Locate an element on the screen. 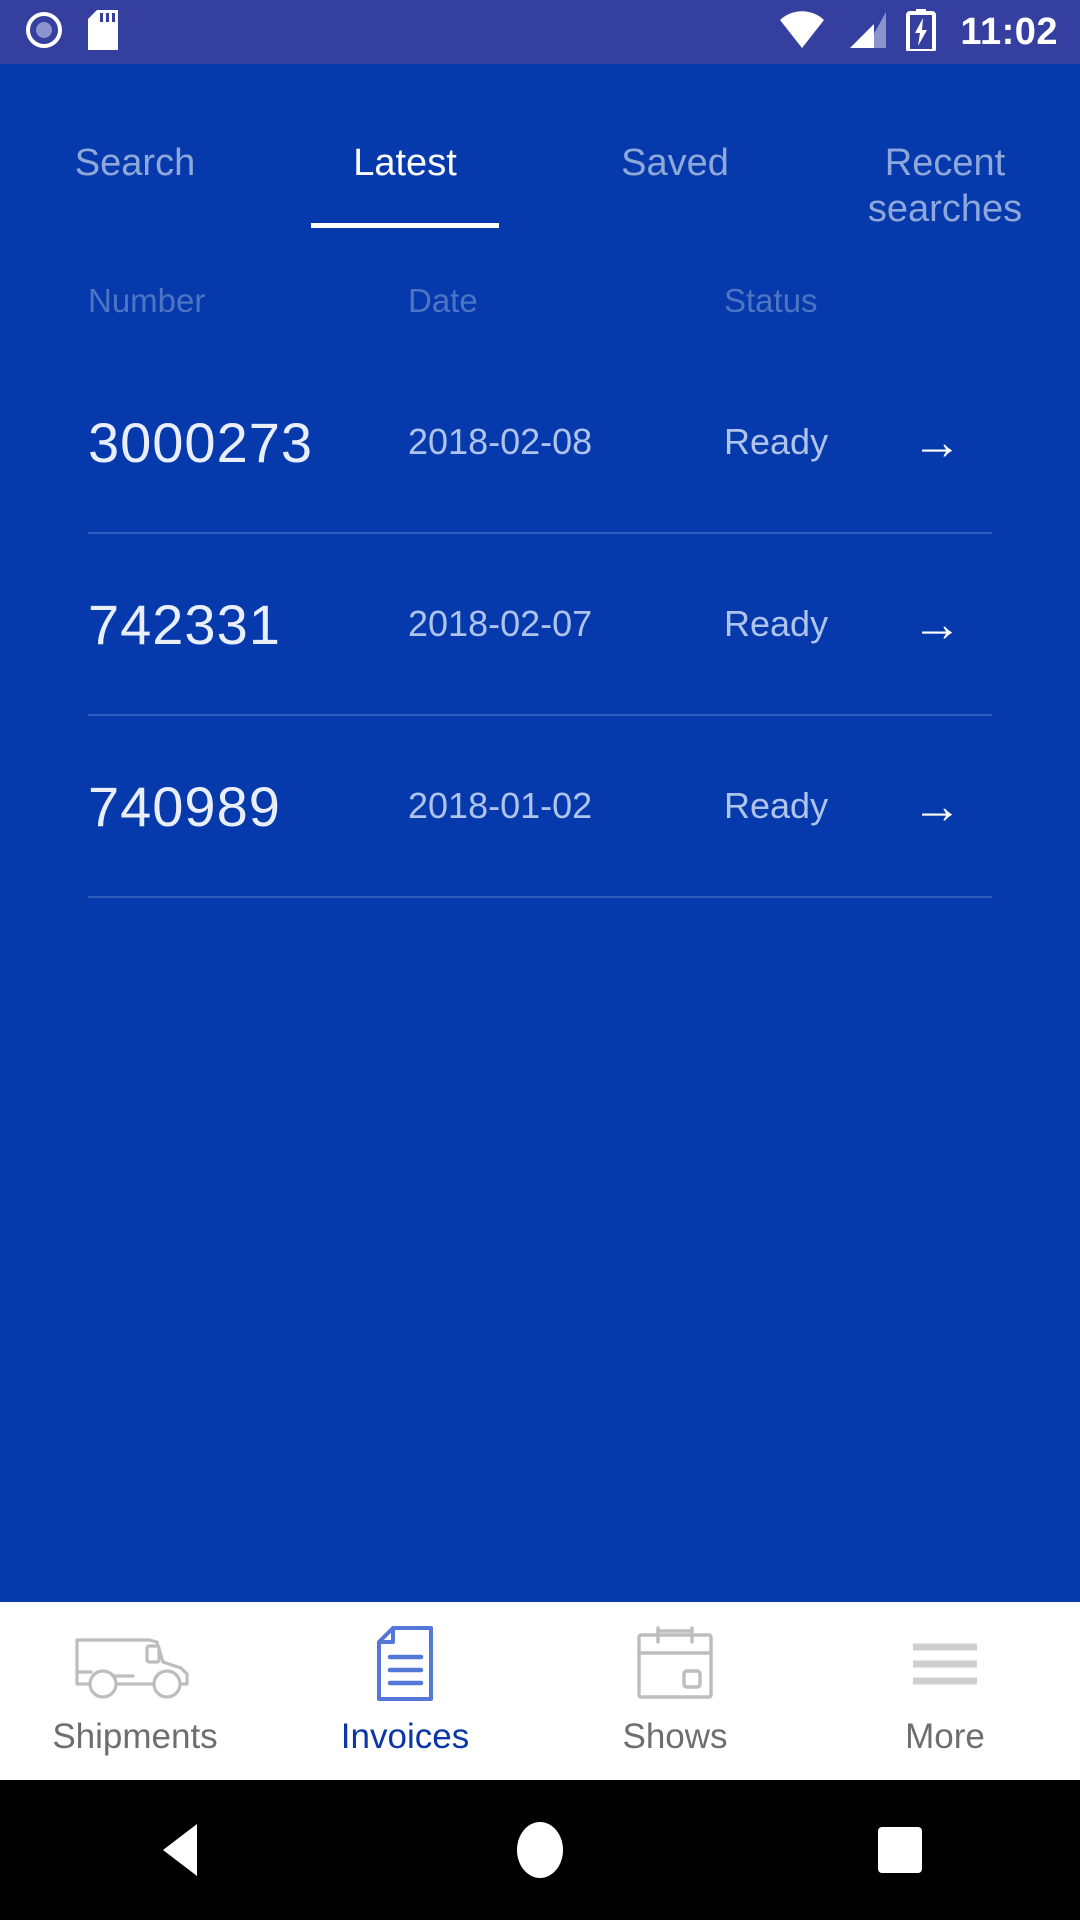  table-row: 742331 2018-02-07 Ready → is located at coordinates (540, 625).